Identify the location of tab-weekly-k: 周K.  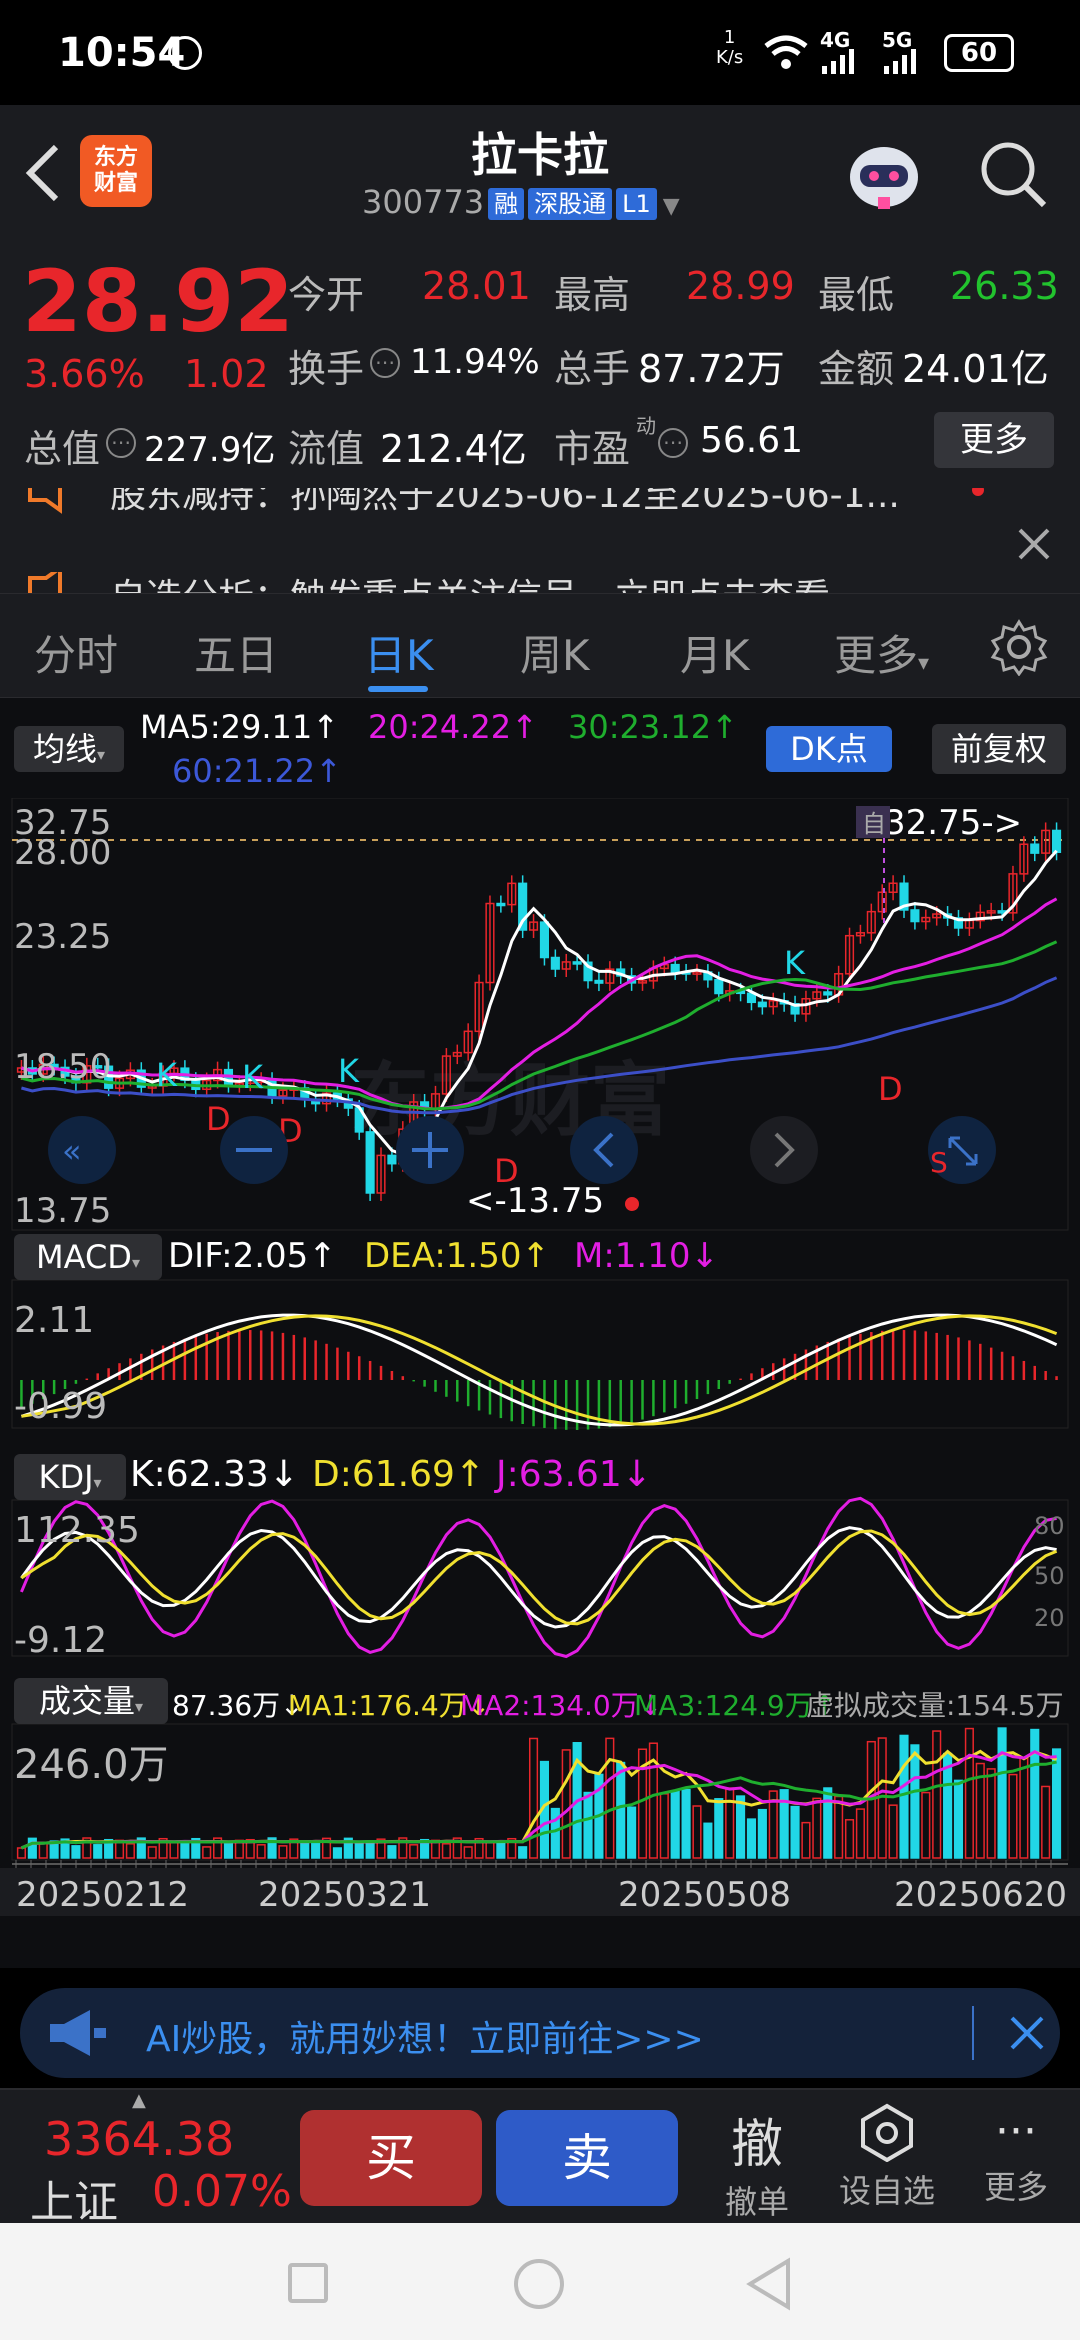
(555, 652).